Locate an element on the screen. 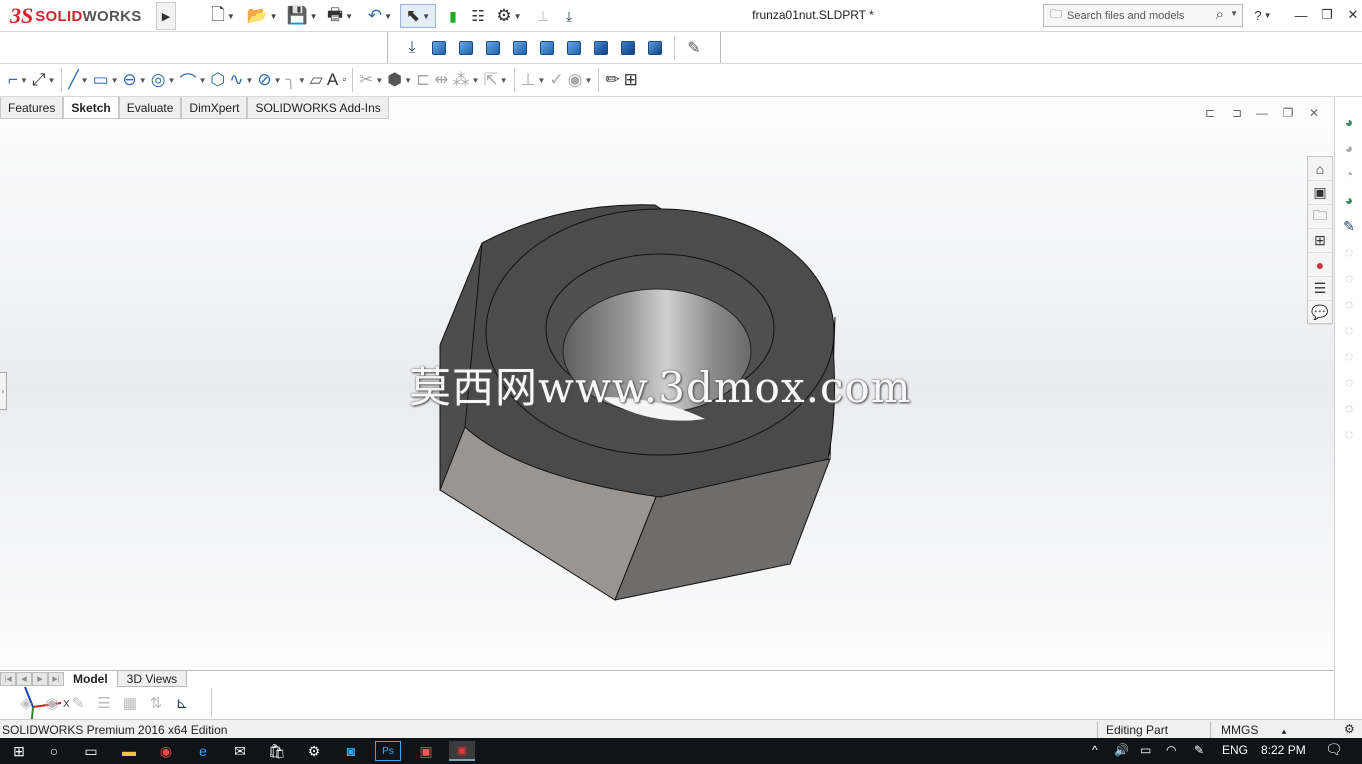 The width and height of the screenshot is (1362, 764). design-library-icon: ◕ is located at coordinates (1348, 148).